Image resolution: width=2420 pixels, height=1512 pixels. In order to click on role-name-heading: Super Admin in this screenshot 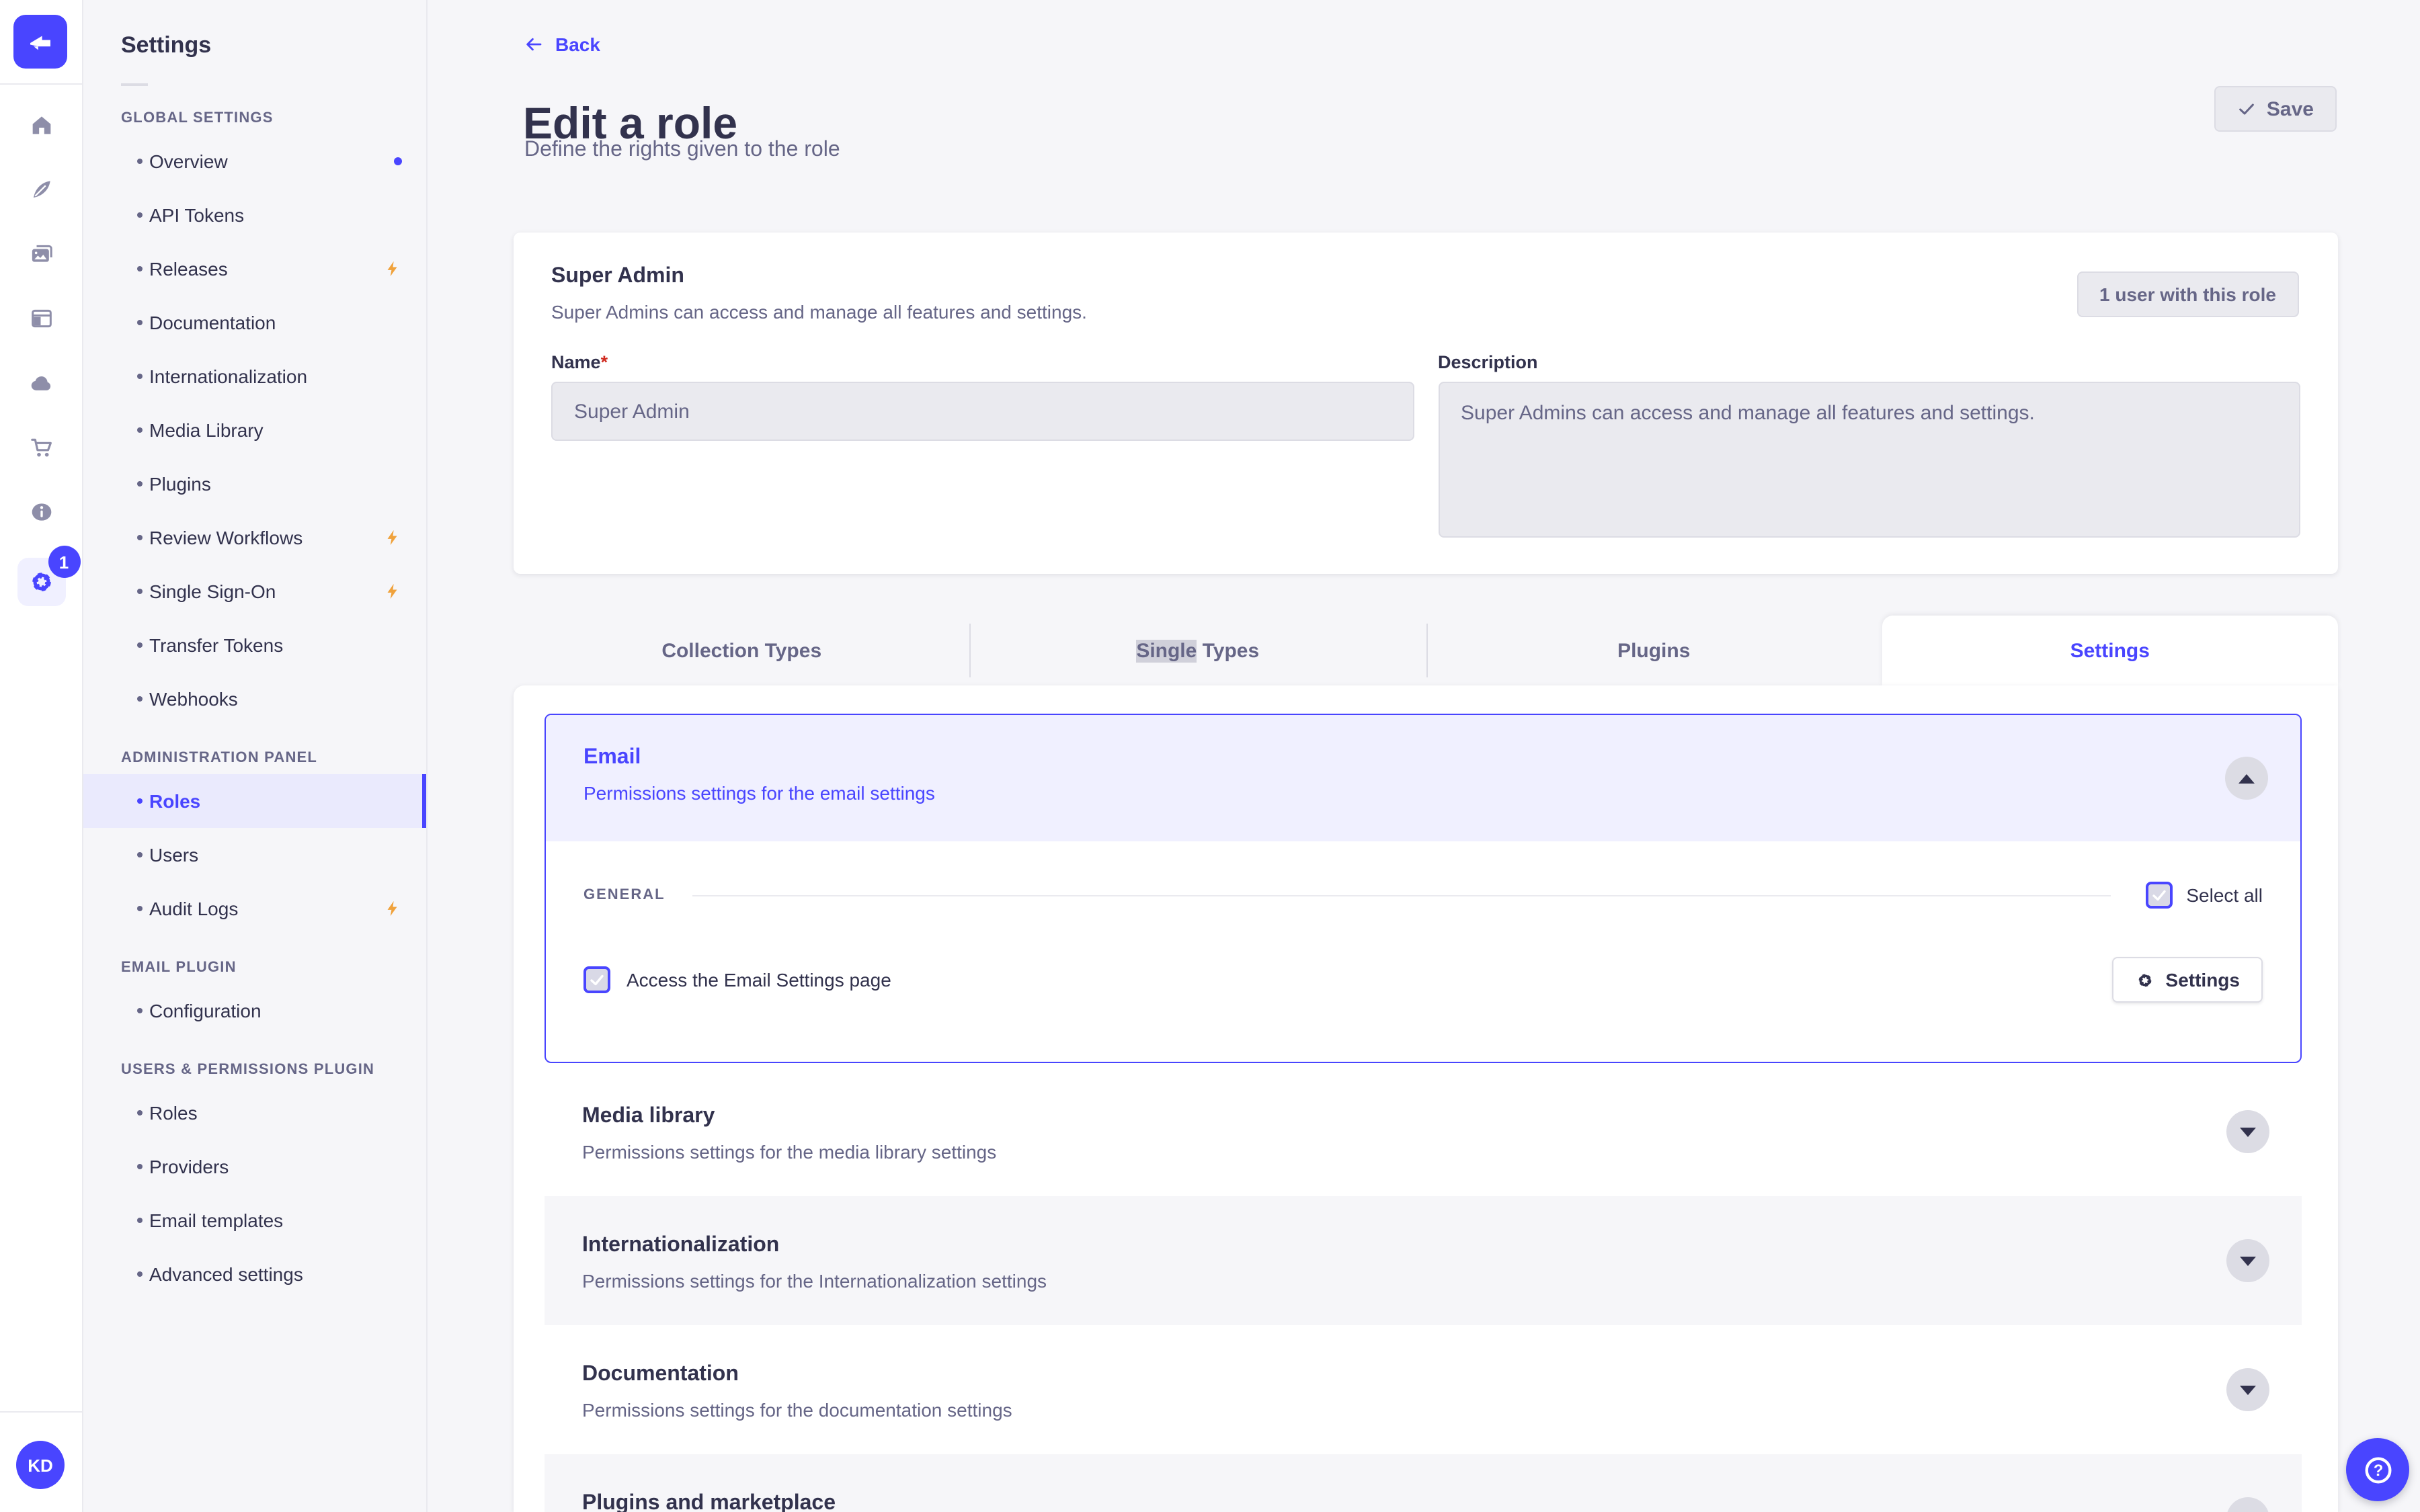, I will do `click(617, 277)`.